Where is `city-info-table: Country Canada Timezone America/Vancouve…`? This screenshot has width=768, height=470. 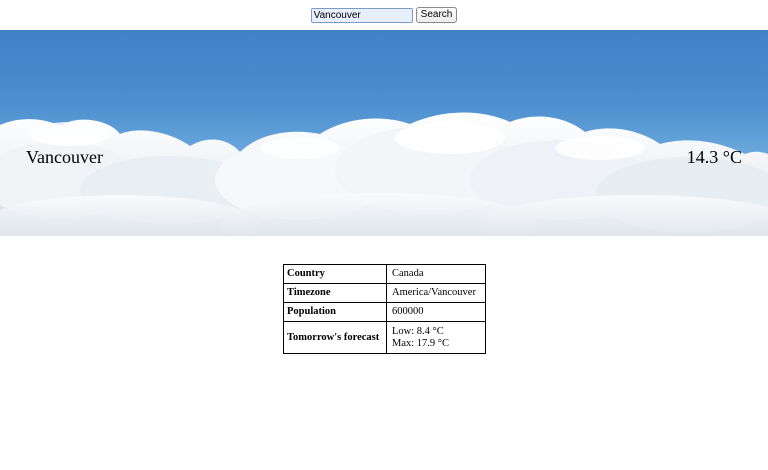
city-info-table: Country Canada Timezone America/Vancouve… is located at coordinates (384, 309).